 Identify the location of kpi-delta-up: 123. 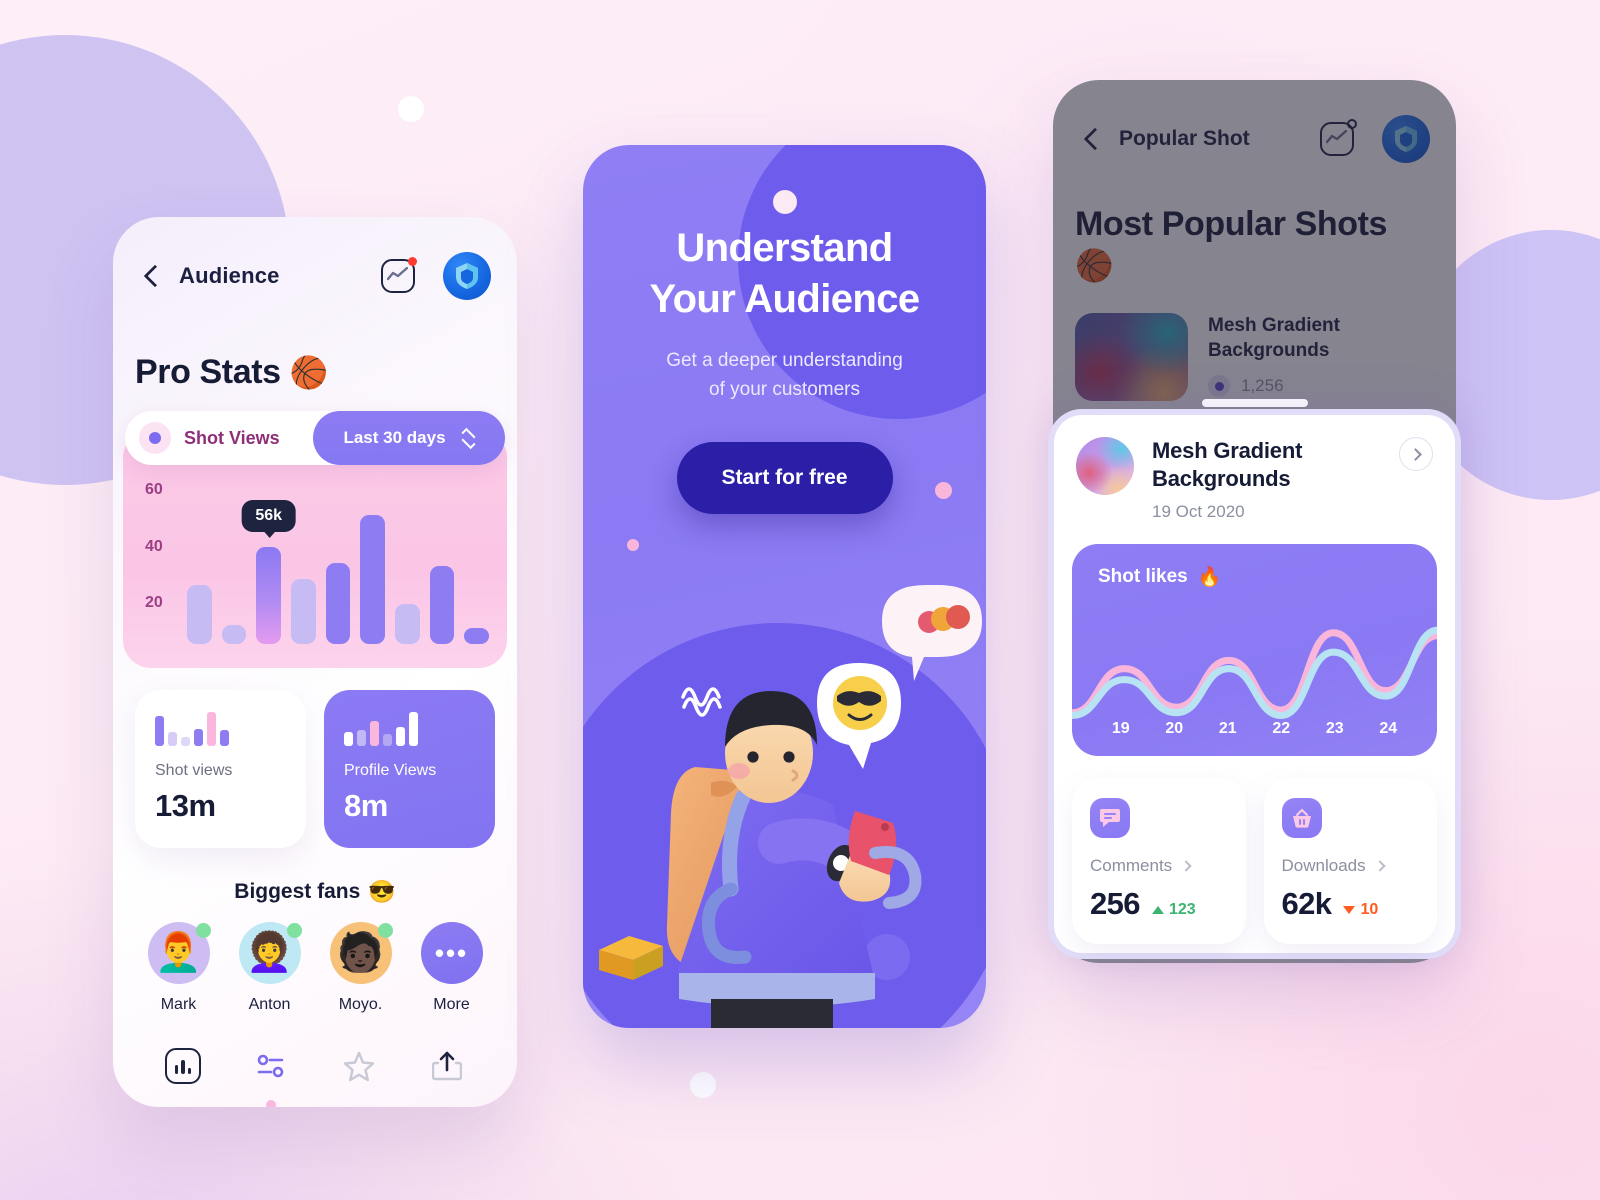
(1173, 910).